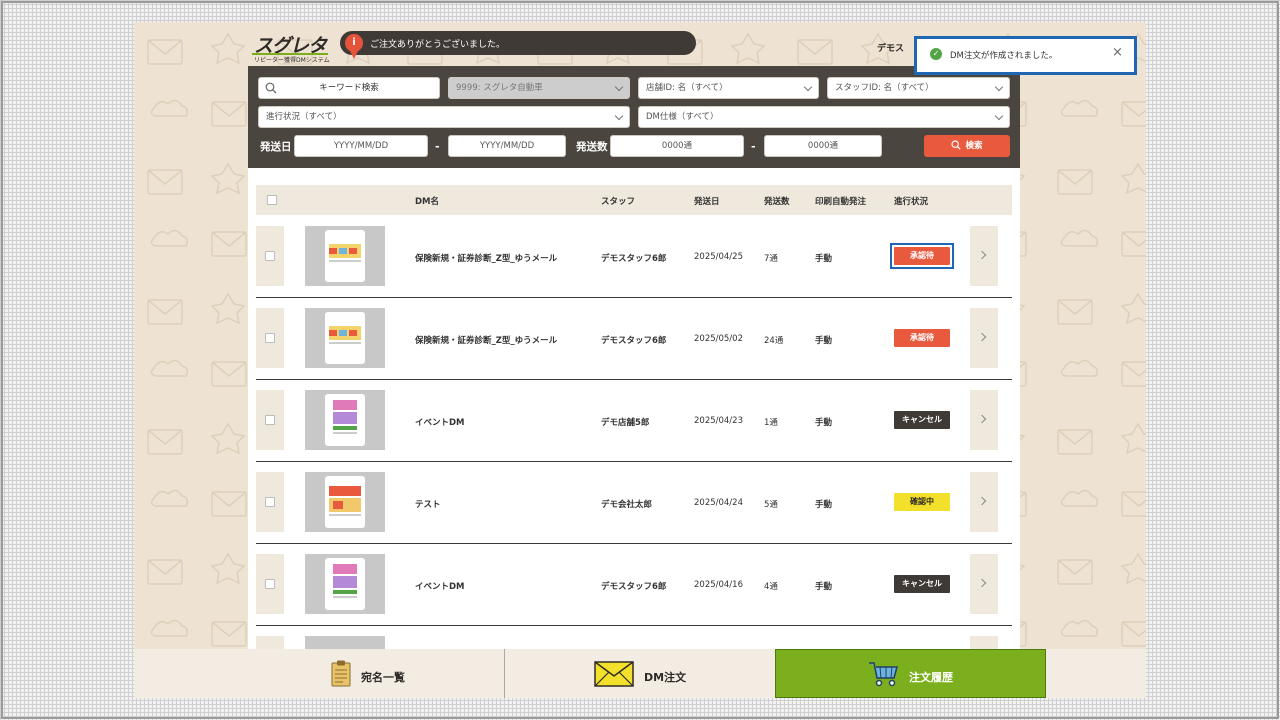 The height and width of the screenshot is (720, 1280). Describe the element at coordinates (823, 146) in the screenshot. I see `send-count-to-input: 0000通` at that location.